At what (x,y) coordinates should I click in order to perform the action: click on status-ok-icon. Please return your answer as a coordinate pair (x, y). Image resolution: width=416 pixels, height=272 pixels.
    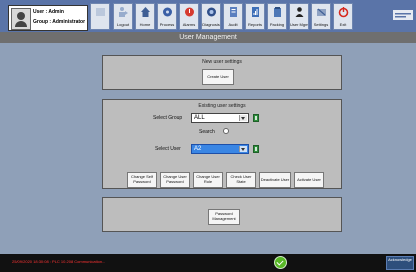
    Looking at the image, I should click on (280, 262).